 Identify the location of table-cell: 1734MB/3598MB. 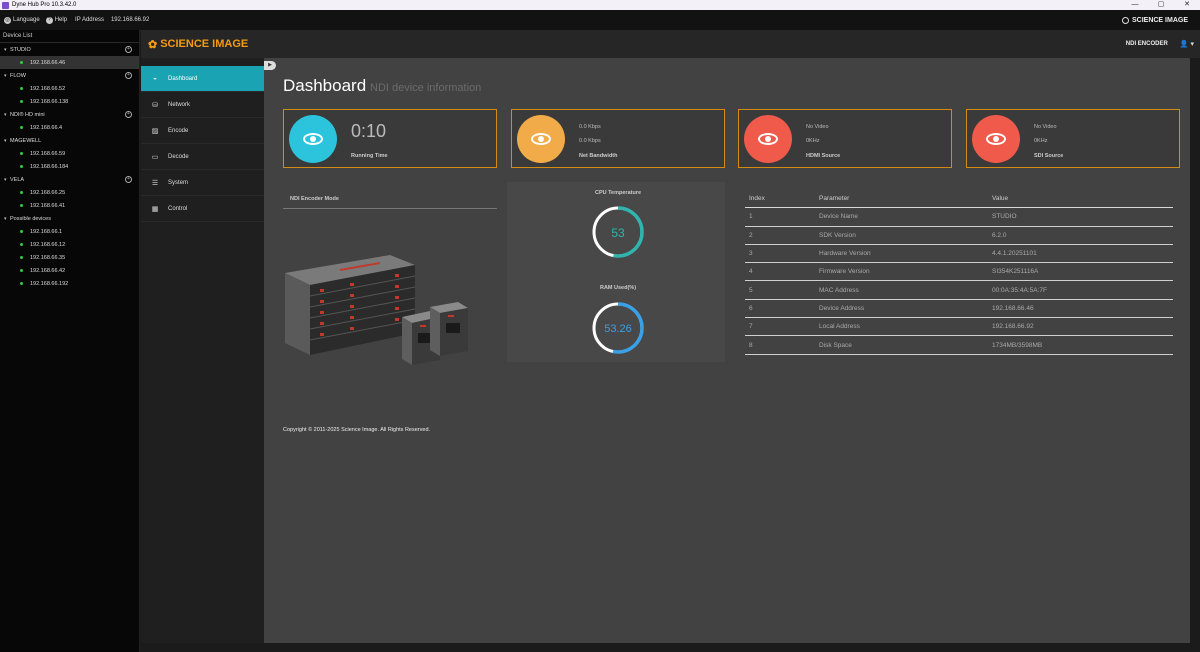
(1017, 345).